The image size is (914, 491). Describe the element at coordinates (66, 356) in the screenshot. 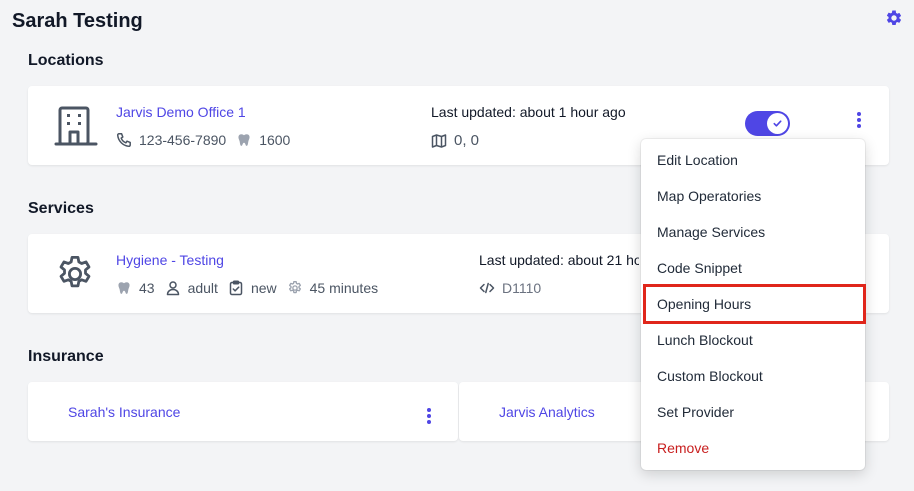

I see `insurance-heading: Insurance` at that location.